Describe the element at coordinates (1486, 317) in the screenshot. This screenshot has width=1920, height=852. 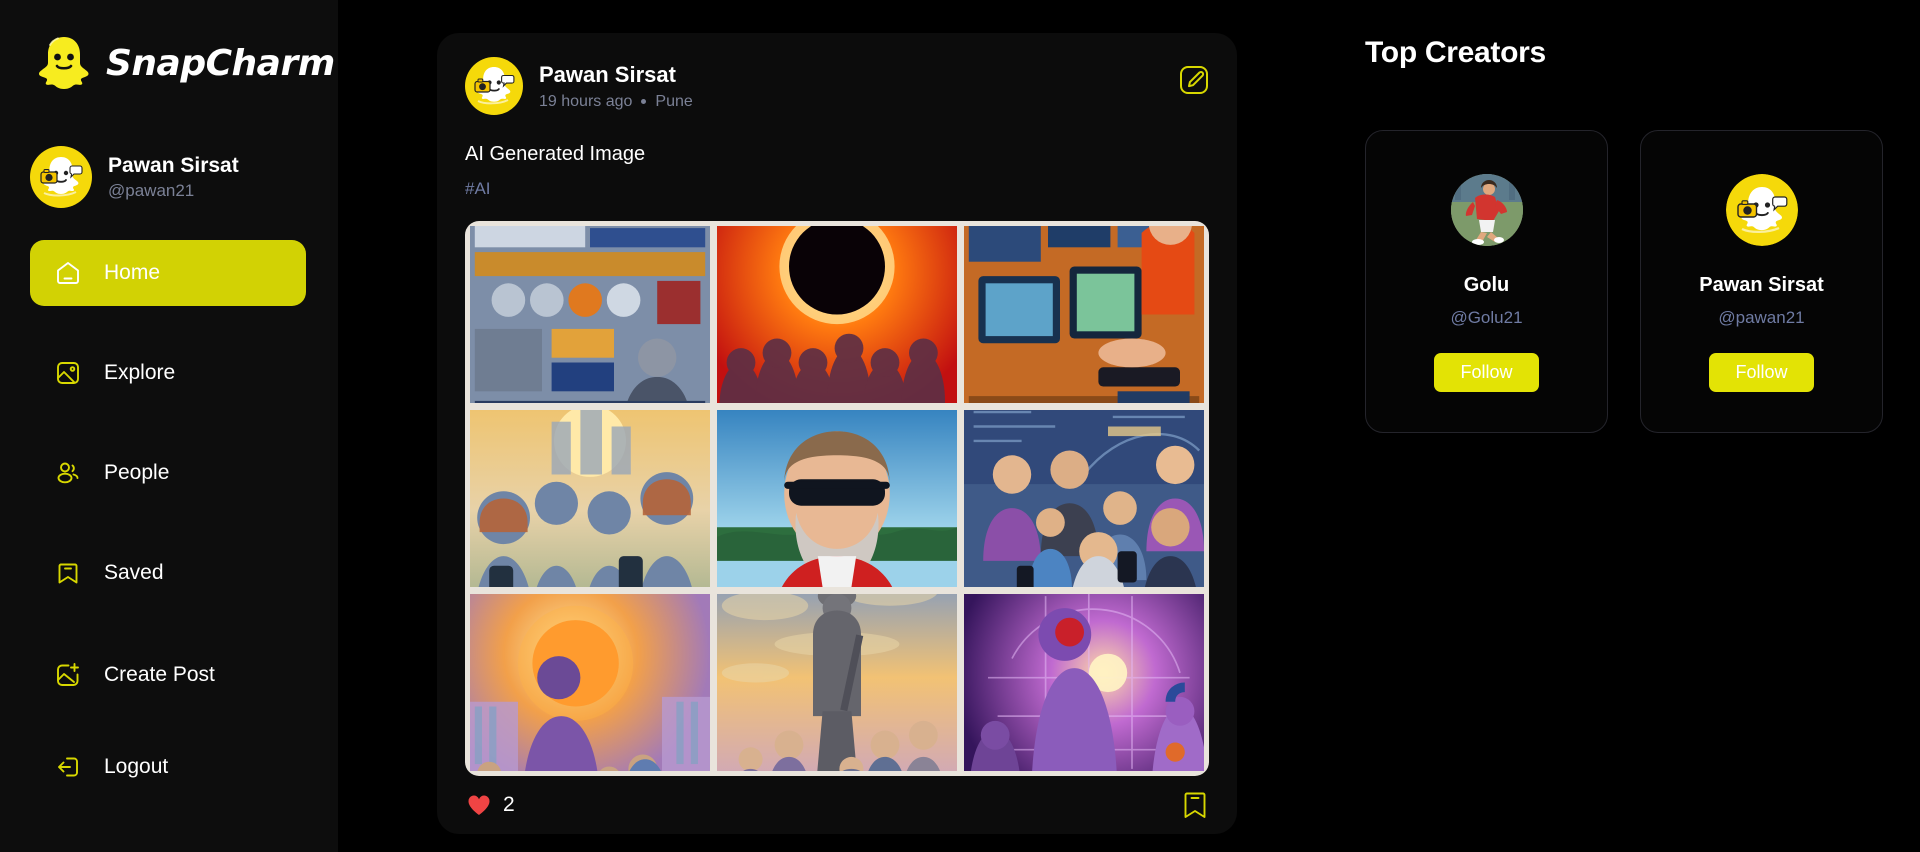
I see `creator-handle: @Golu21` at that location.